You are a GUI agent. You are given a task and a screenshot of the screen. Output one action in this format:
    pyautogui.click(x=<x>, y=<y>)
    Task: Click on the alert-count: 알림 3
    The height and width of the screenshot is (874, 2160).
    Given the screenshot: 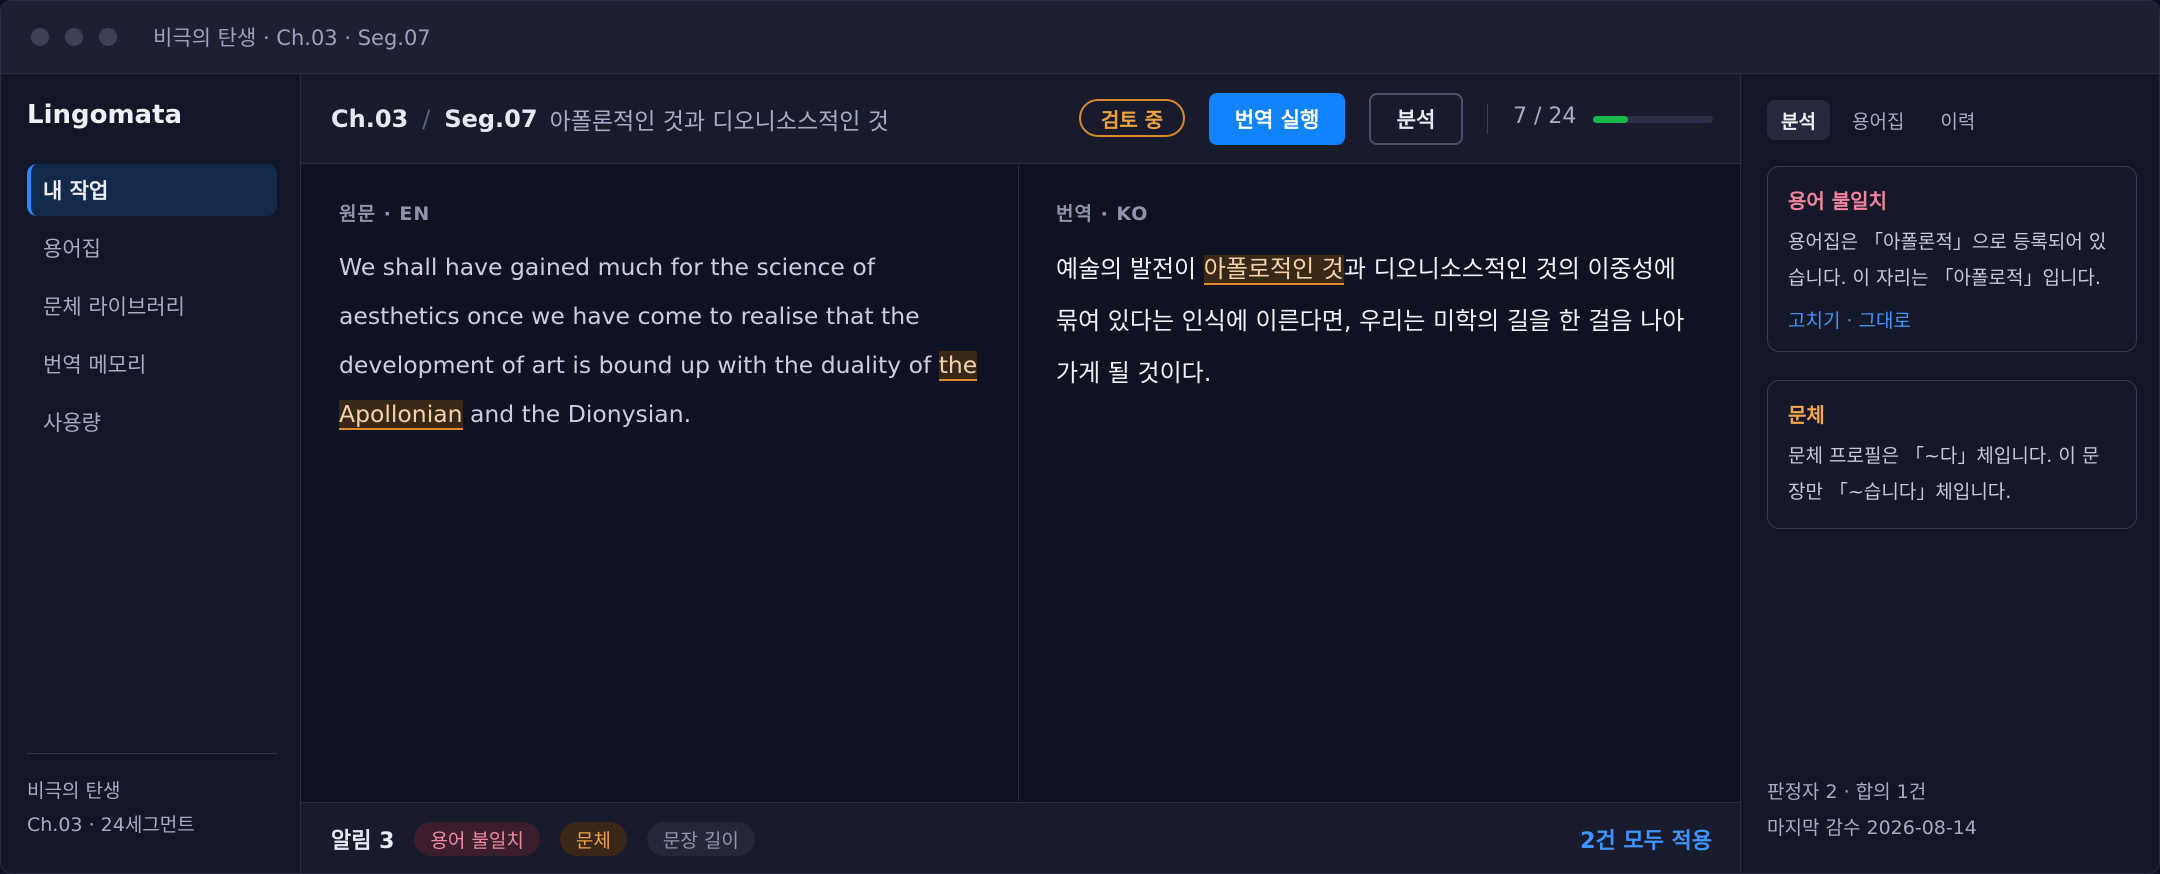 What is the action you would take?
    pyautogui.click(x=363, y=841)
    